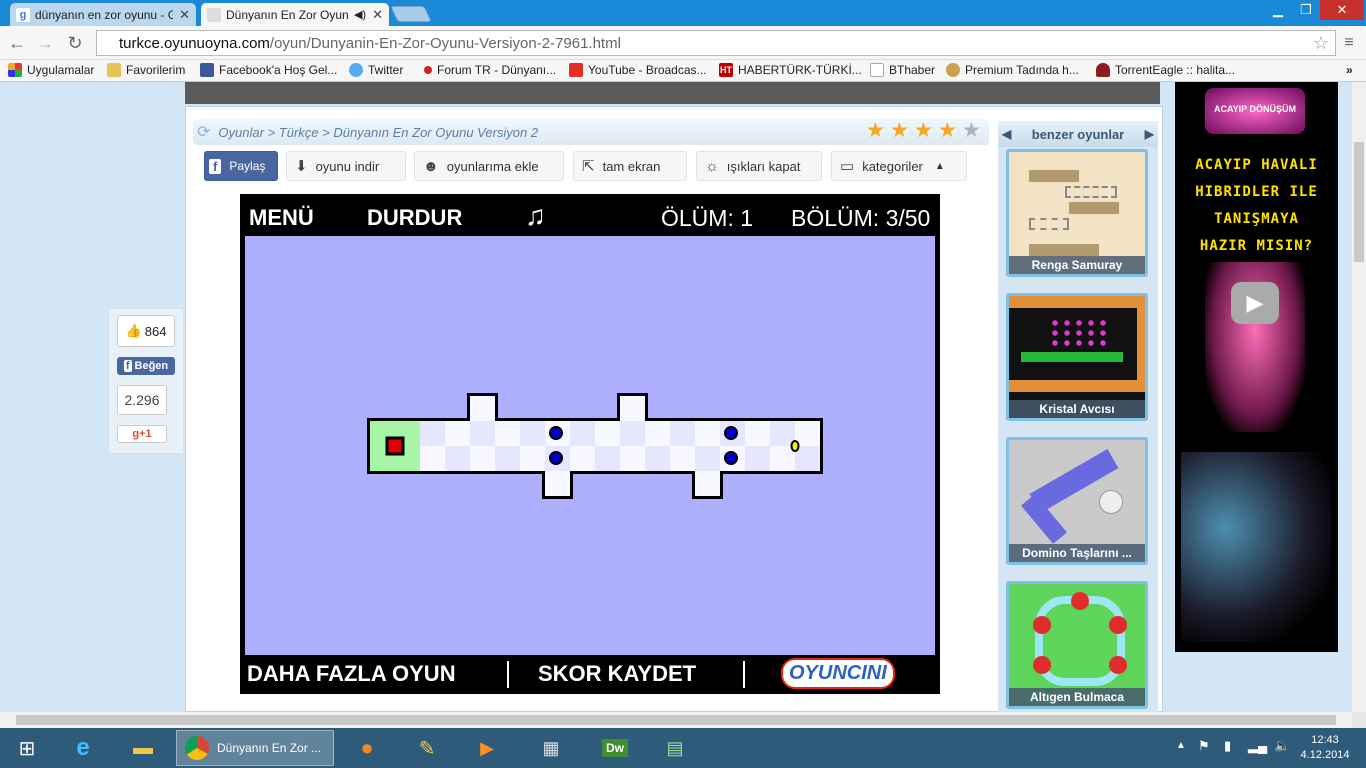 This screenshot has height=768, width=1366. I want to click on horizontal-scrollbar, so click(676, 720).